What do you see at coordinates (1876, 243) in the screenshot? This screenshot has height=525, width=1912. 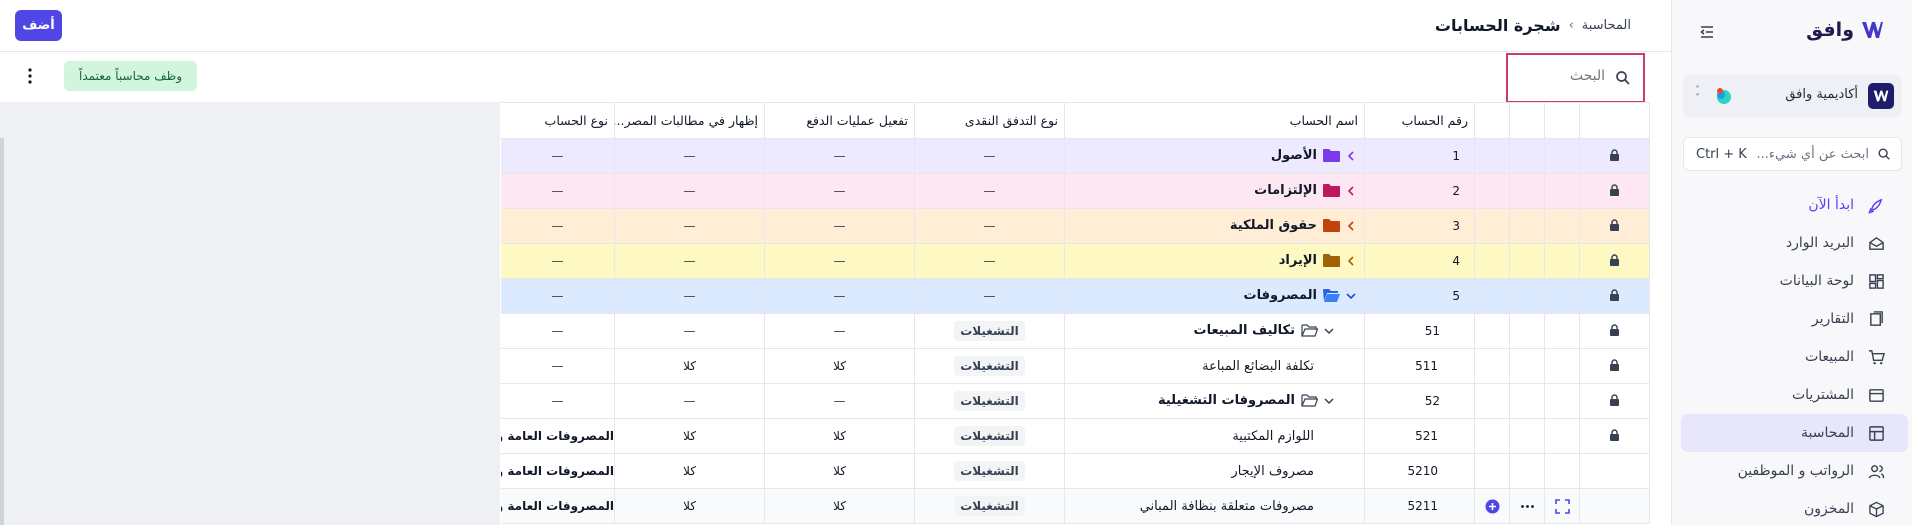 I see `inbox-icon` at bounding box center [1876, 243].